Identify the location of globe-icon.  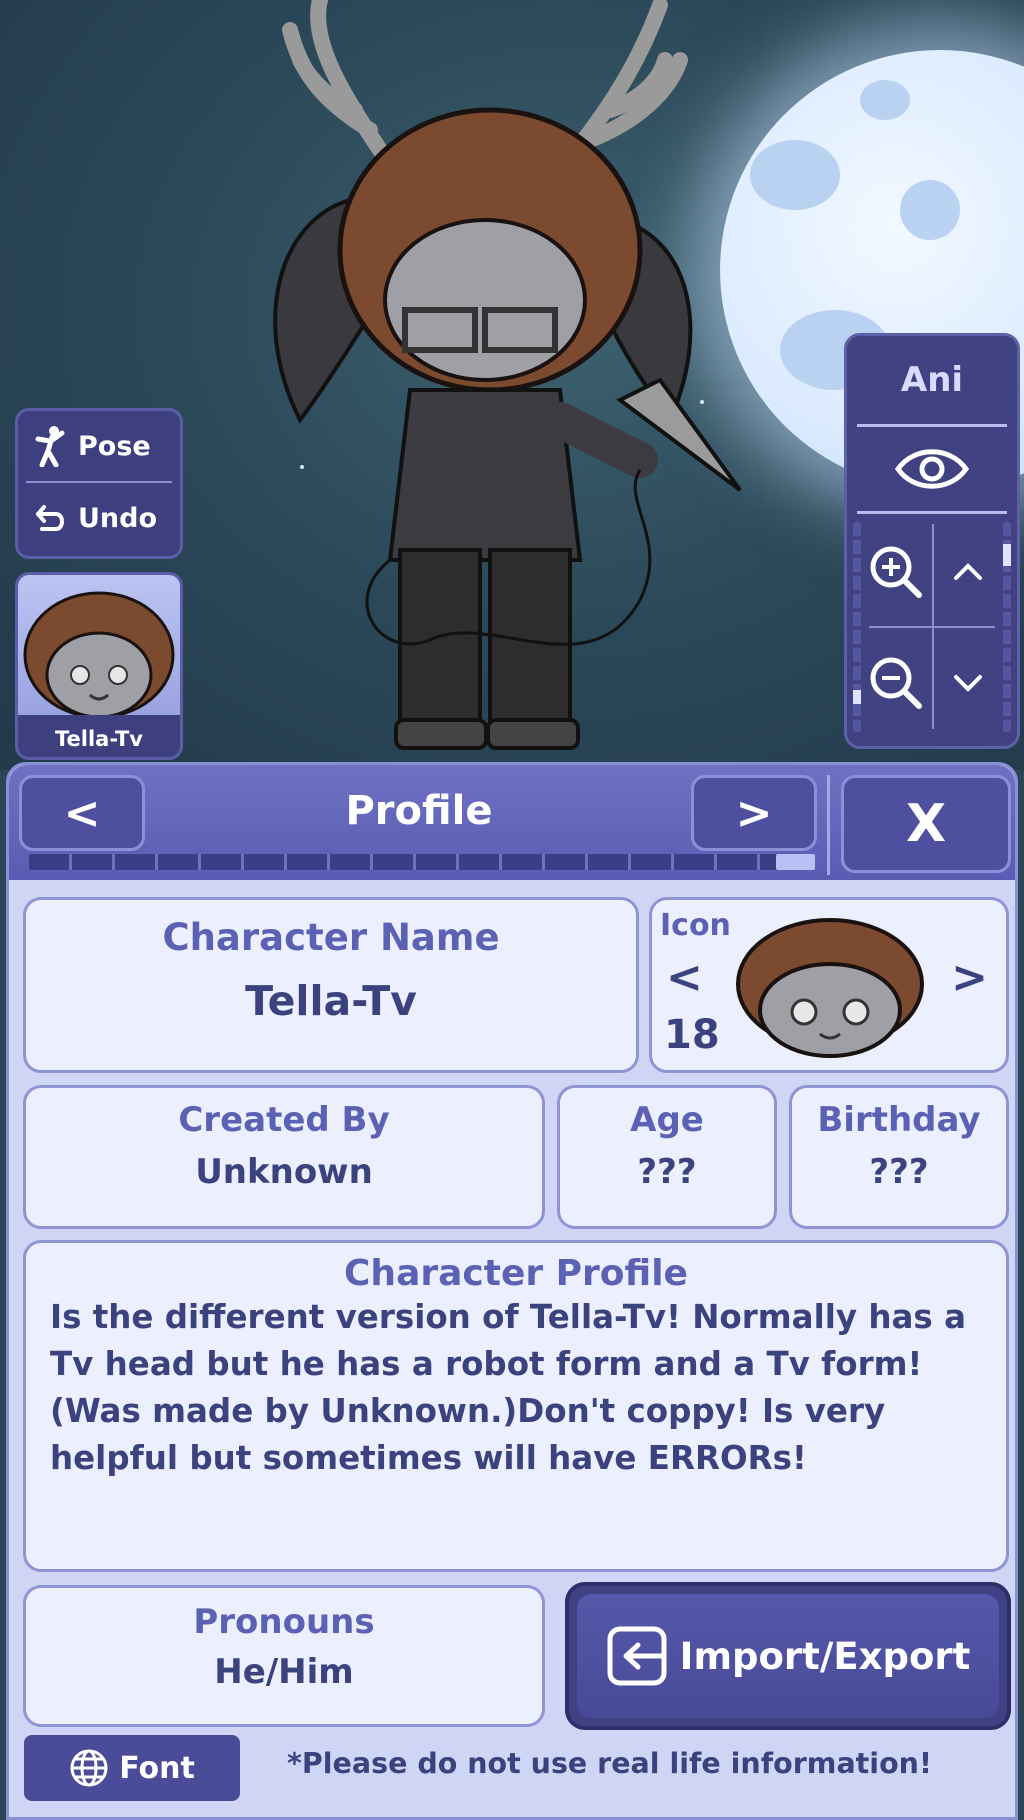
(89, 1768).